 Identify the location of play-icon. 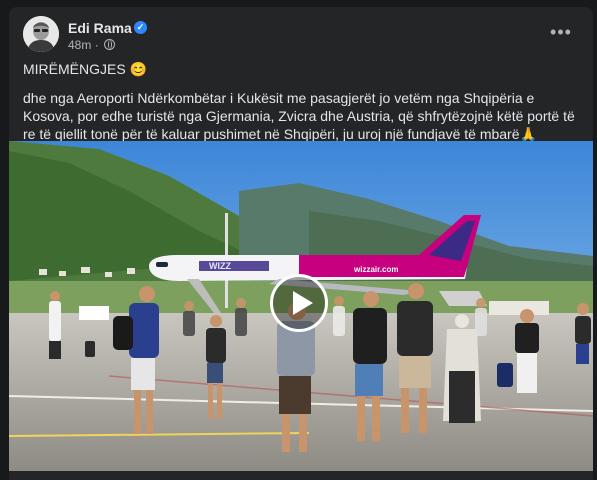
(299, 303).